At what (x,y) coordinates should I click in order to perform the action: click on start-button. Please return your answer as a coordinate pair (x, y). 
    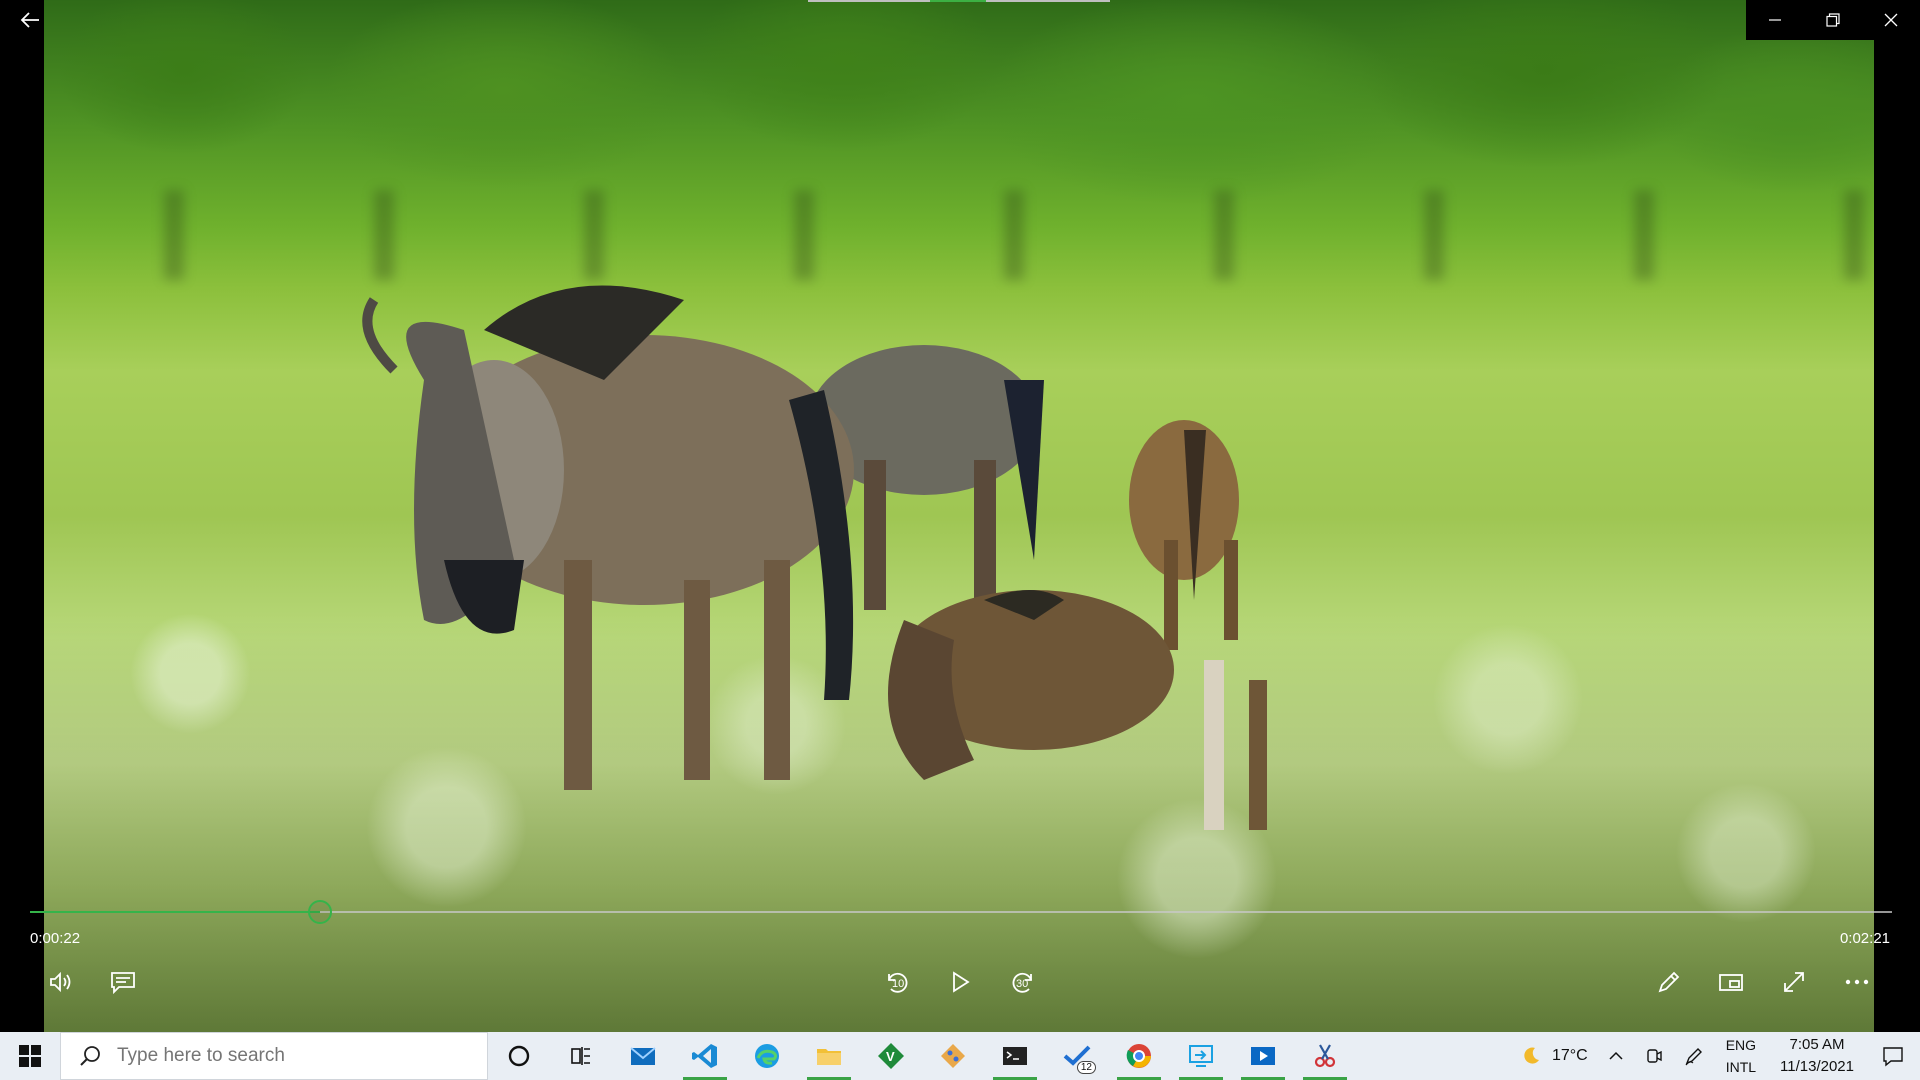
    Looking at the image, I should click on (30, 1056).